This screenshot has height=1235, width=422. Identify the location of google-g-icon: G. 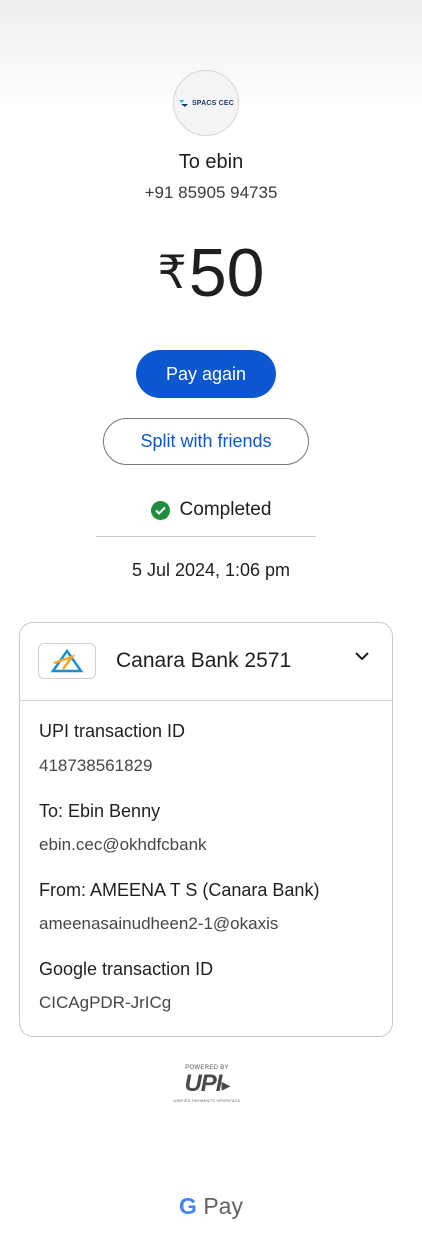
(188, 1206).